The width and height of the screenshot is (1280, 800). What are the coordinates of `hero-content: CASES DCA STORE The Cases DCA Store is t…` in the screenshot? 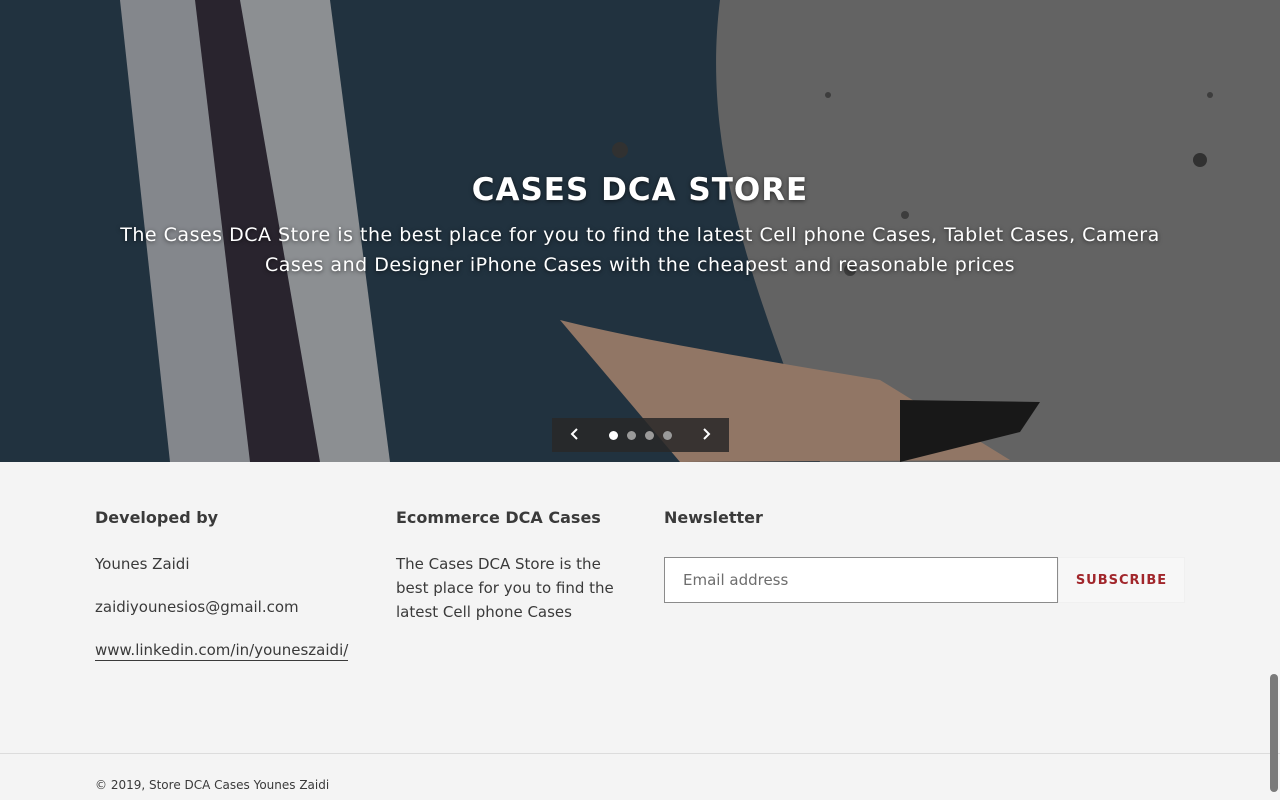 It's located at (640, 224).